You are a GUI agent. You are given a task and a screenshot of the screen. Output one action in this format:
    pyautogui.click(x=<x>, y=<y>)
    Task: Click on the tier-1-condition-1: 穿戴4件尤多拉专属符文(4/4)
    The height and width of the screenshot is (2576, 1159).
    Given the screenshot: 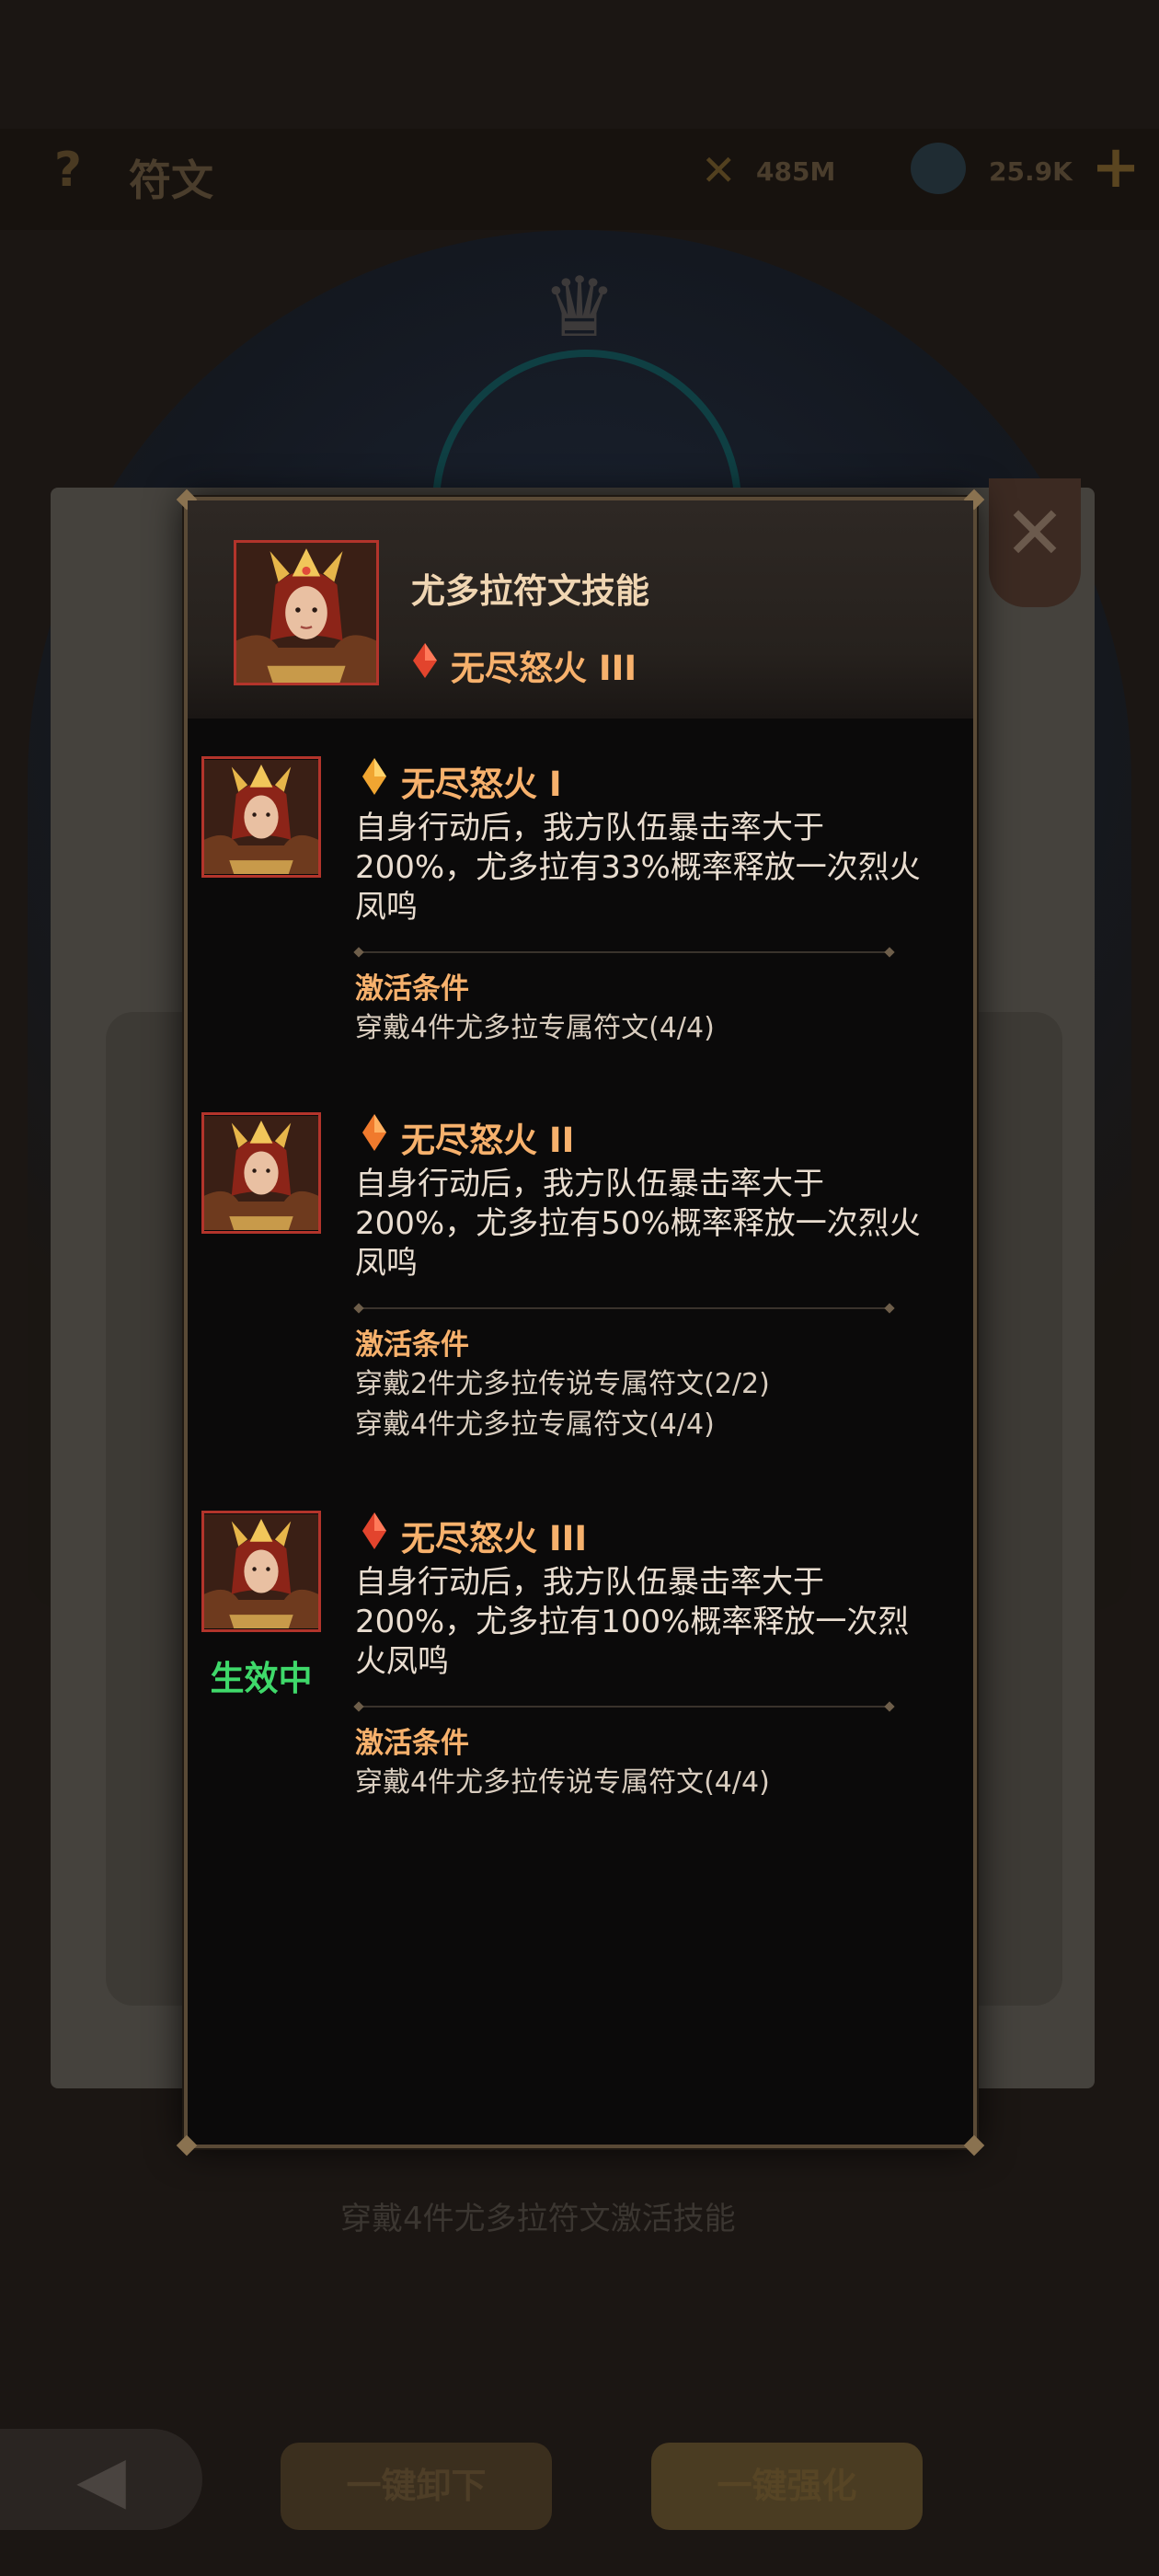 What is the action you would take?
    pyautogui.click(x=535, y=1028)
    